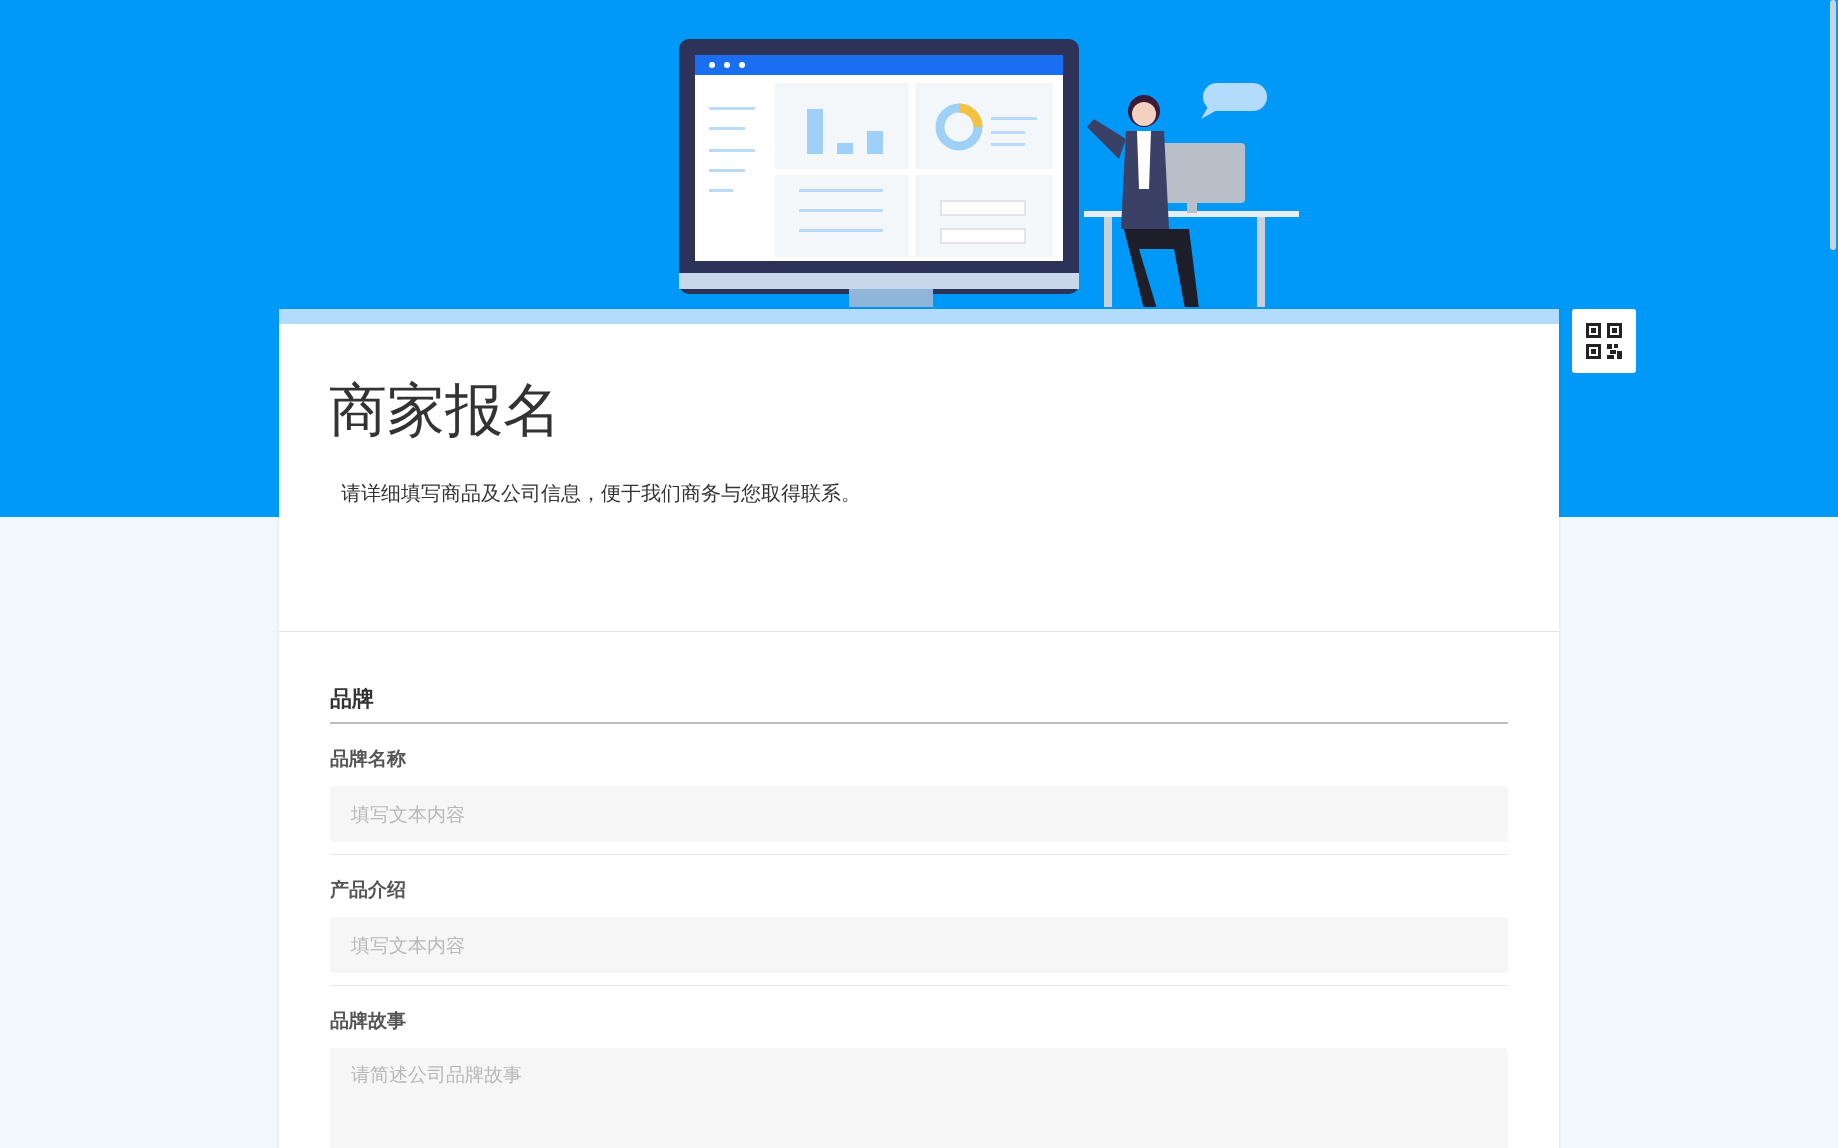 The image size is (1838, 1148). What do you see at coordinates (601, 493) in the screenshot?
I see `form-description: 请详细填写商品及公司信息，便于我们商务与您取得联系。` at bounding box center [601, 493].